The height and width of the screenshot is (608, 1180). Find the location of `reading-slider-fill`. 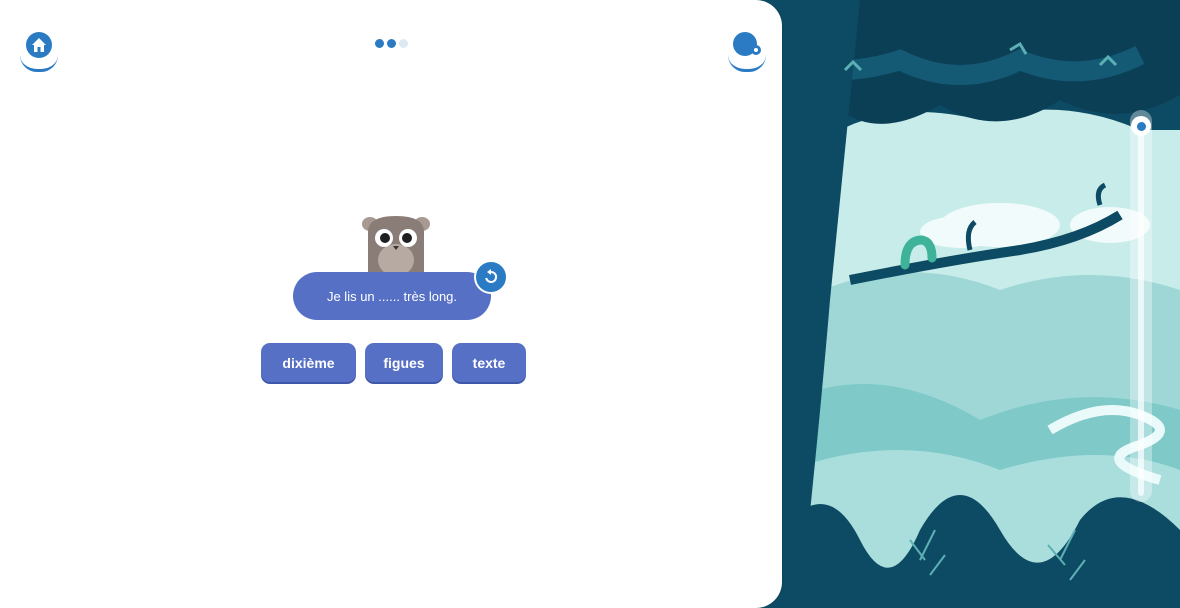

reading-slider-fill is located at coordinates (1141, 313).